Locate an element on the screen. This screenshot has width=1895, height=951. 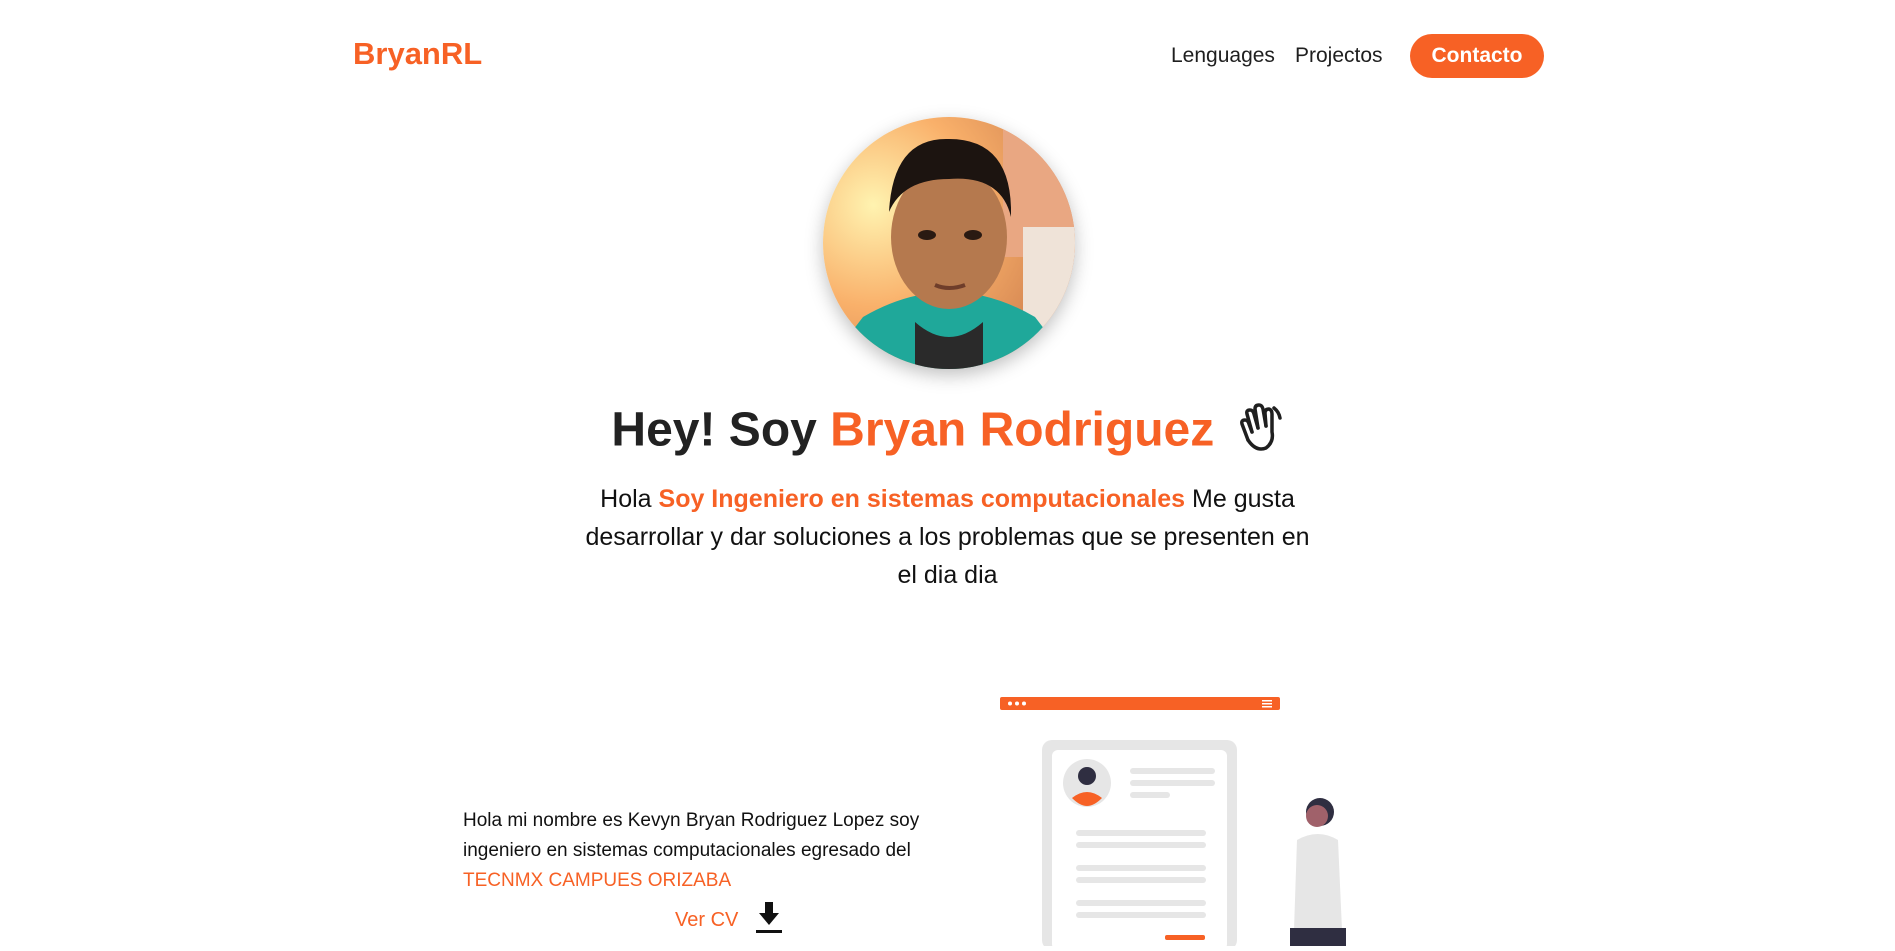
resume-illustration is located at coordinates (1190, 820).